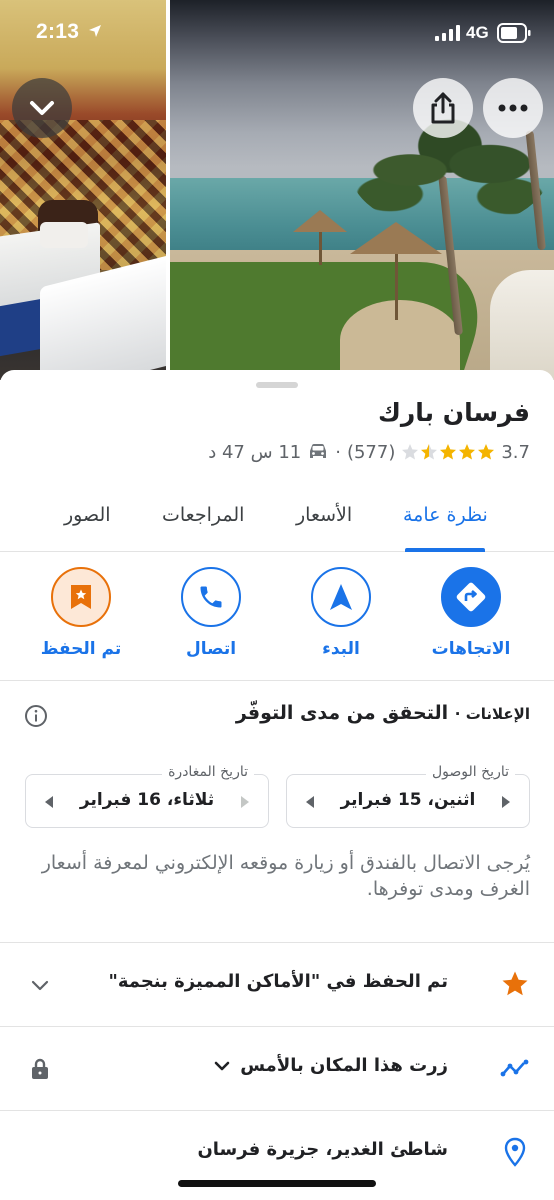 Image resolution: width=554 pixels, height=1200 pixels. Describe the element at coordinates (396, 282) in the screenshot. I see `umbrella-pole` at that location.